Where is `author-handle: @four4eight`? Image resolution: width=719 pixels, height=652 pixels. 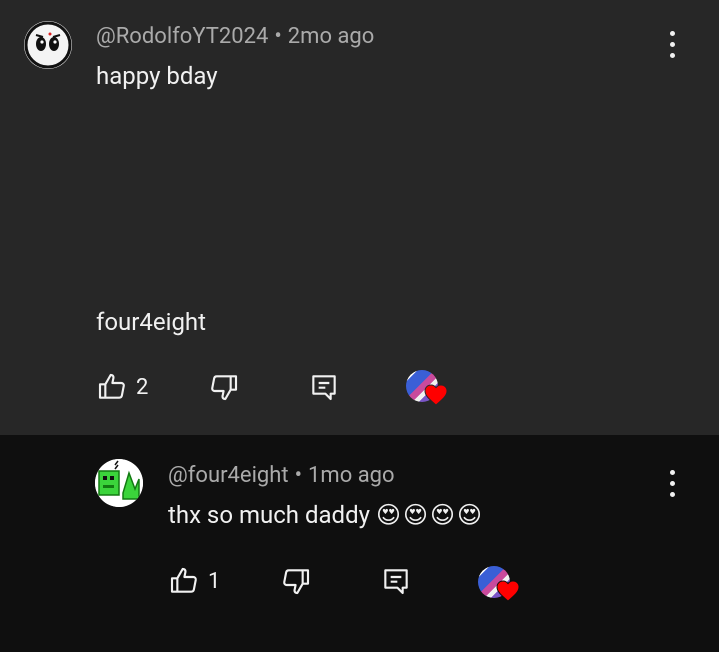
author-handle: @four4eight is located at coordinates (228, 475).